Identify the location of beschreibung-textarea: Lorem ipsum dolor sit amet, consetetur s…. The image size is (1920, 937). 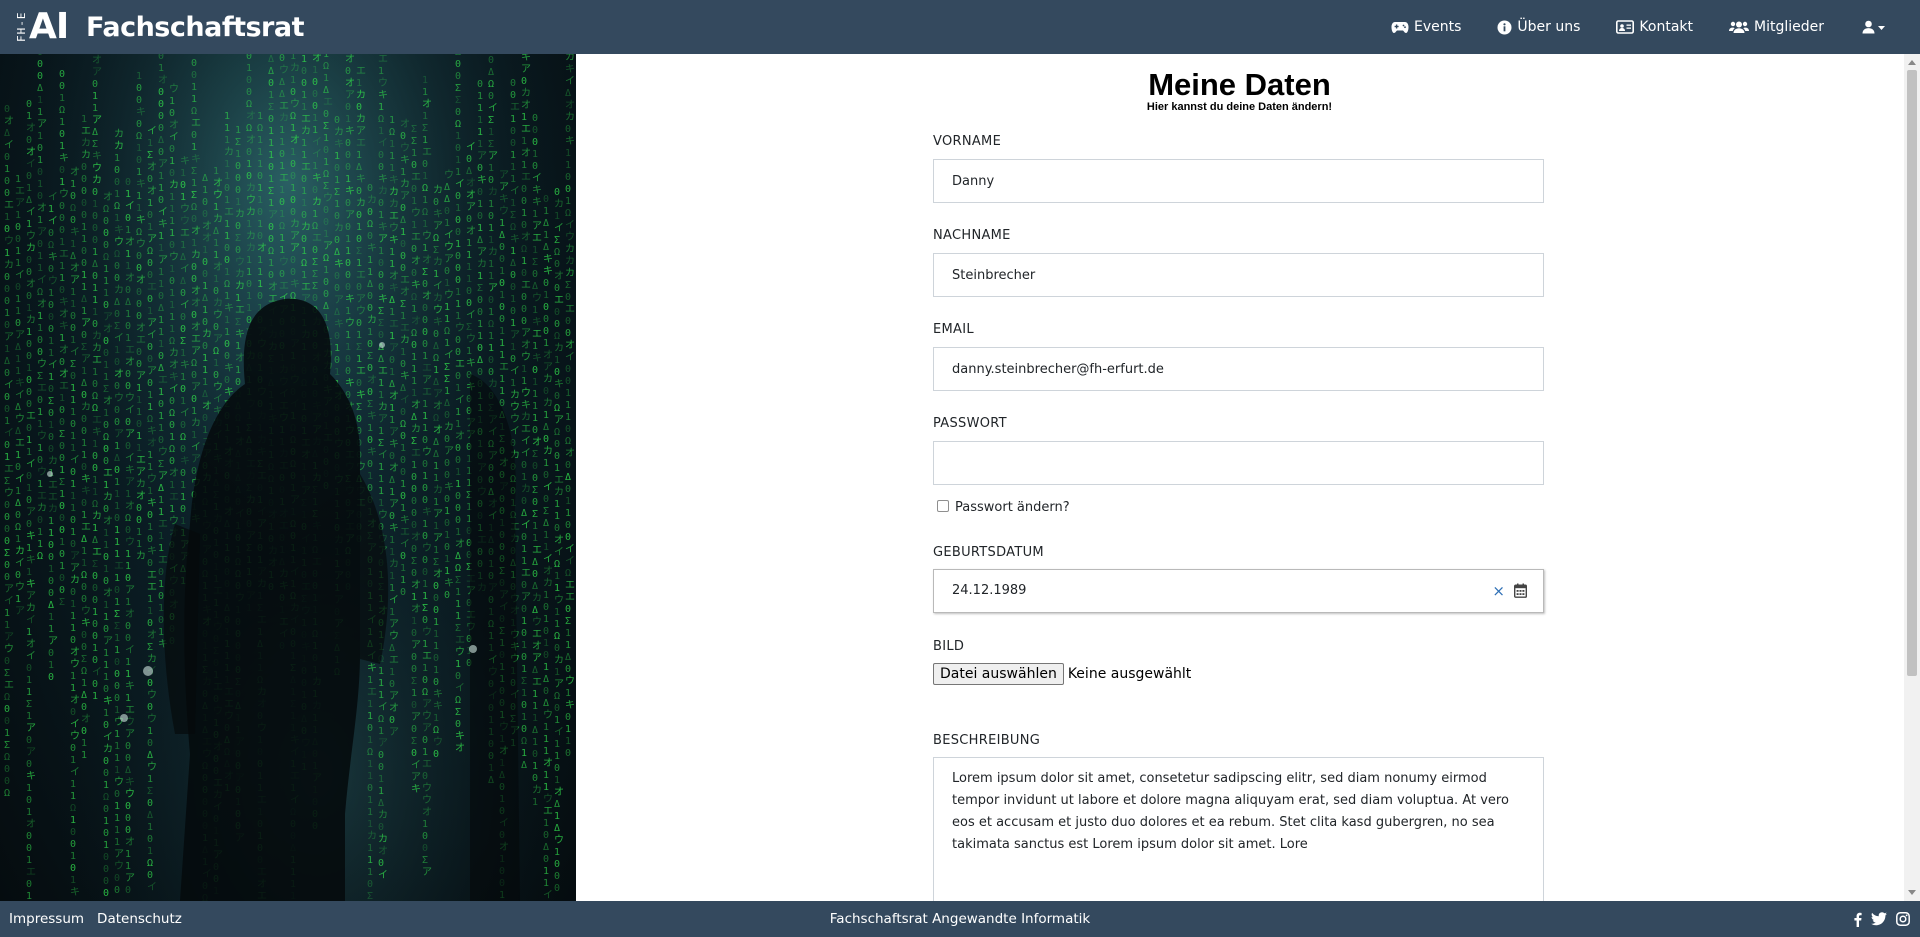
(1238, 829).